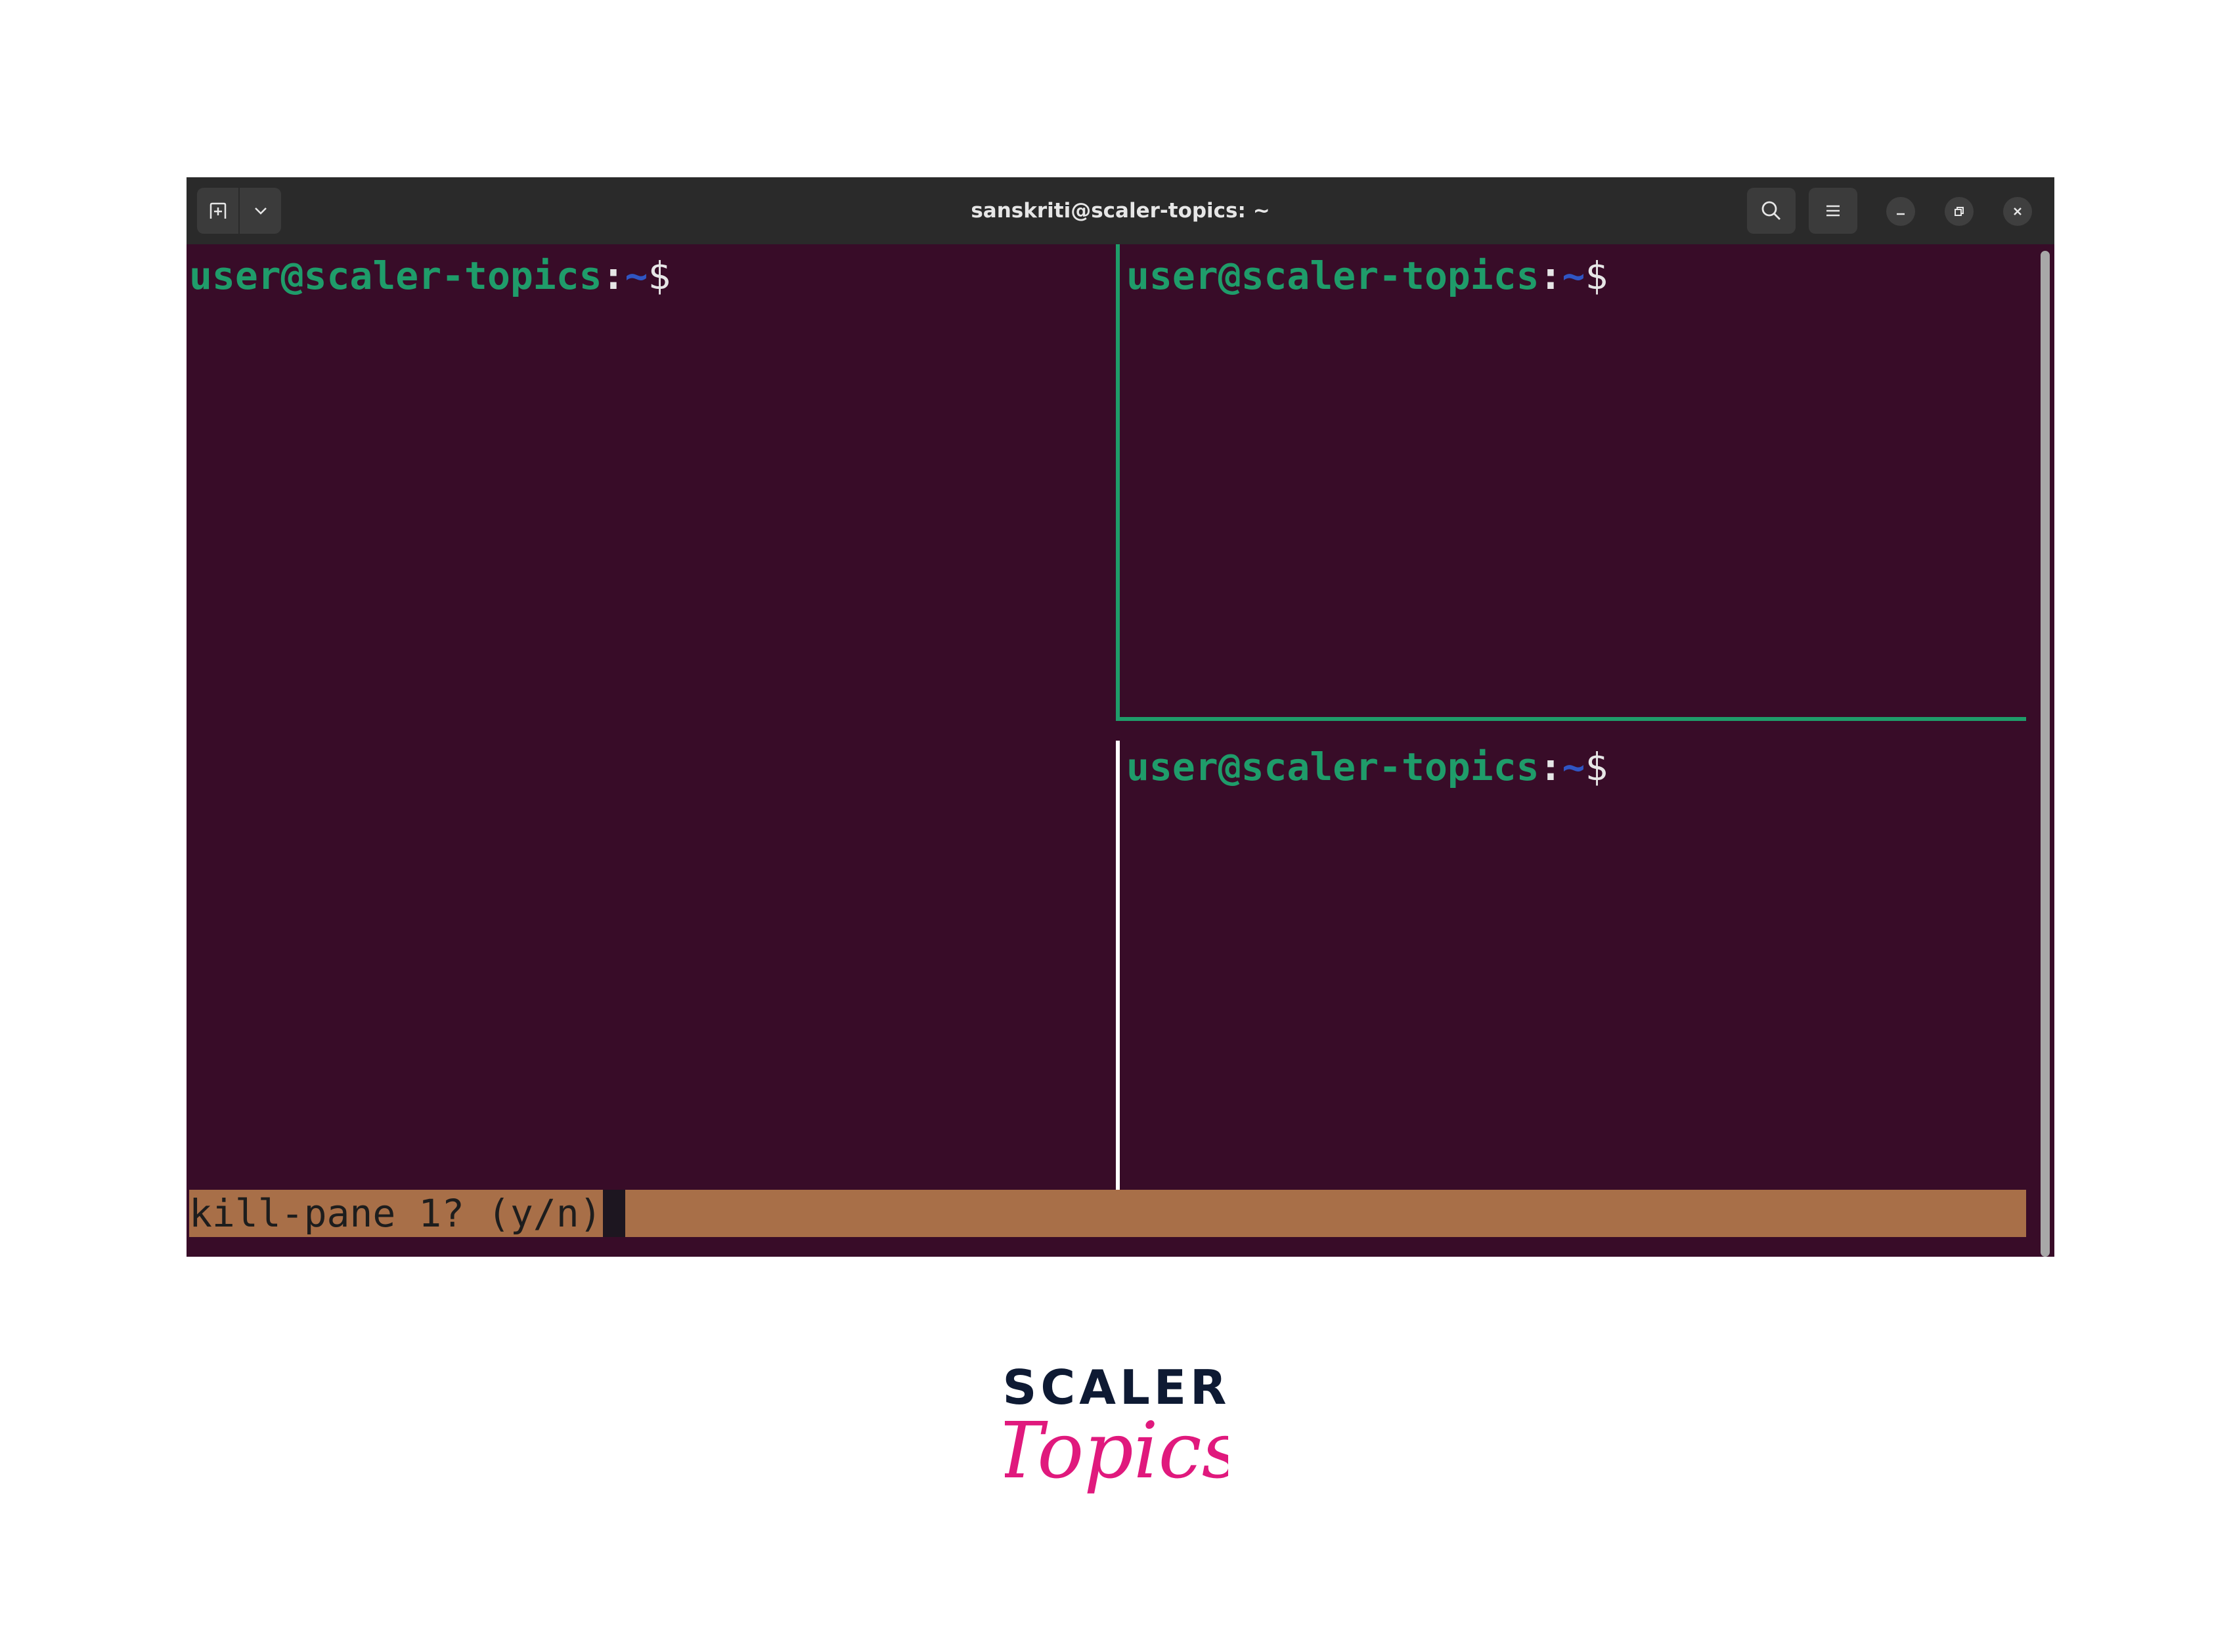 Image resolution: width=2233 pixels, height=1652 pixels. I want to click on logo-topics-text: Topics, so click(1116, 1450).